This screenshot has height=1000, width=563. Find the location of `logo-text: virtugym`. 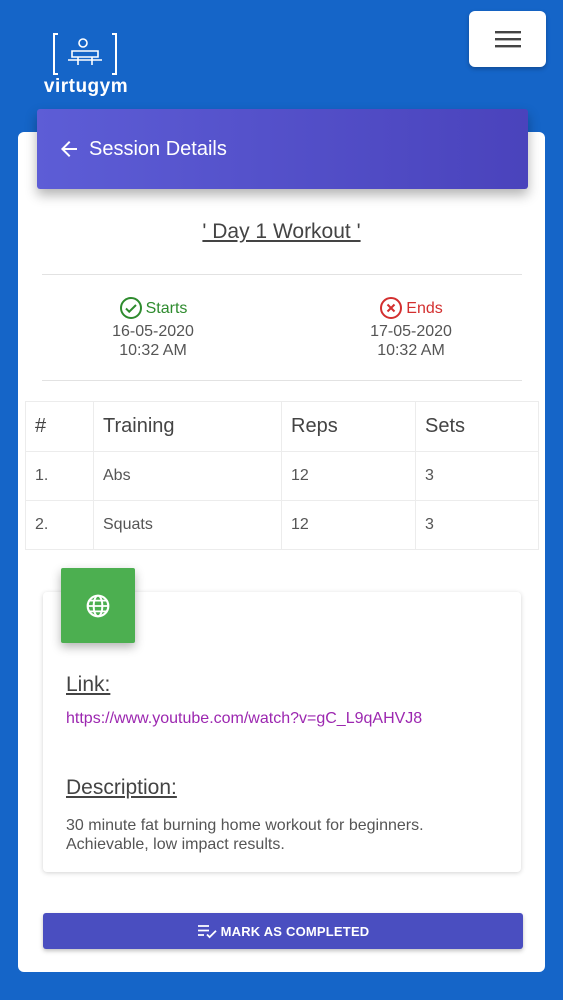

logo-text: virtugym is located at coordinates (86, 86).